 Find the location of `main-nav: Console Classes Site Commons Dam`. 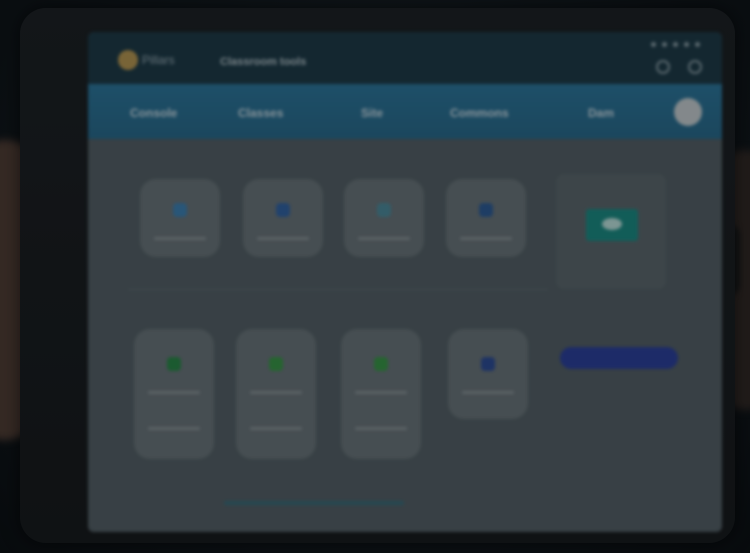

main-nav: Console Classes Site Commons Dam is located at coordinates (405, 111).